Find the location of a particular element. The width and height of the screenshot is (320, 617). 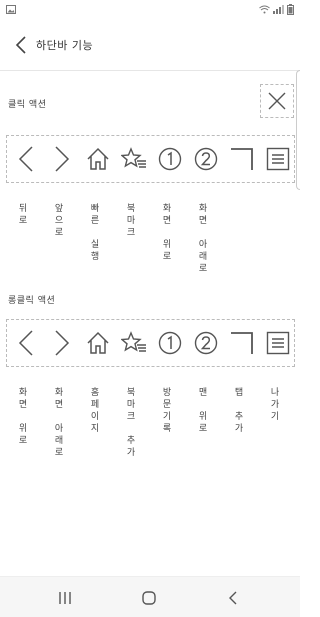

recent-apps-button is located at coordinates (65, 598).